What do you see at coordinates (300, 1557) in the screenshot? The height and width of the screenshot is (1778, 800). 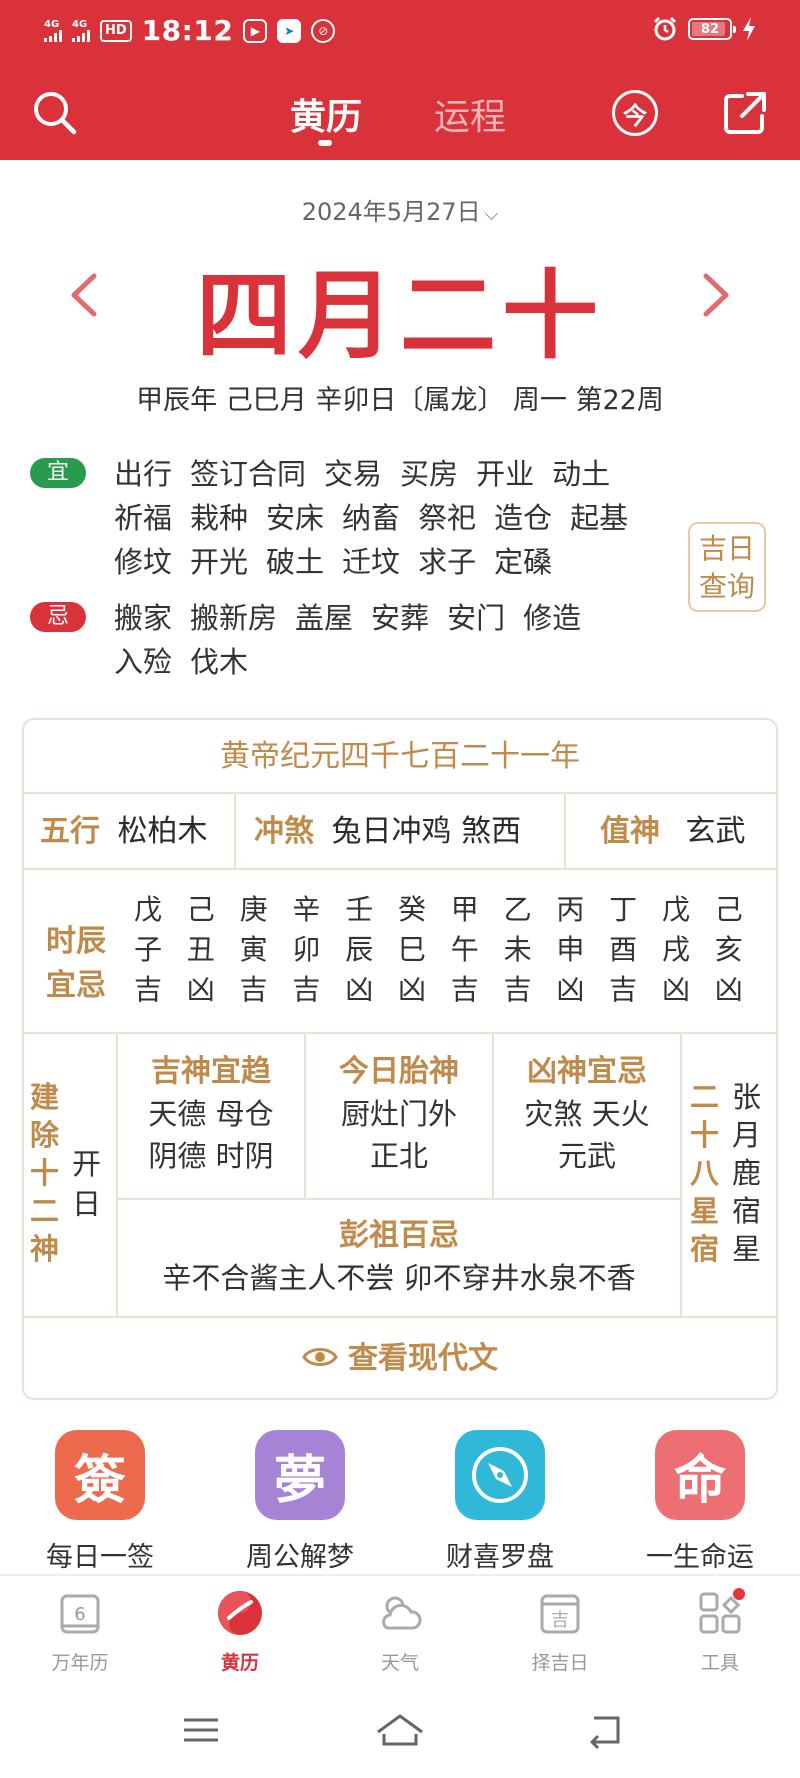 I see `feature-label: 周公解梦` at bounding box center [300, 1557].